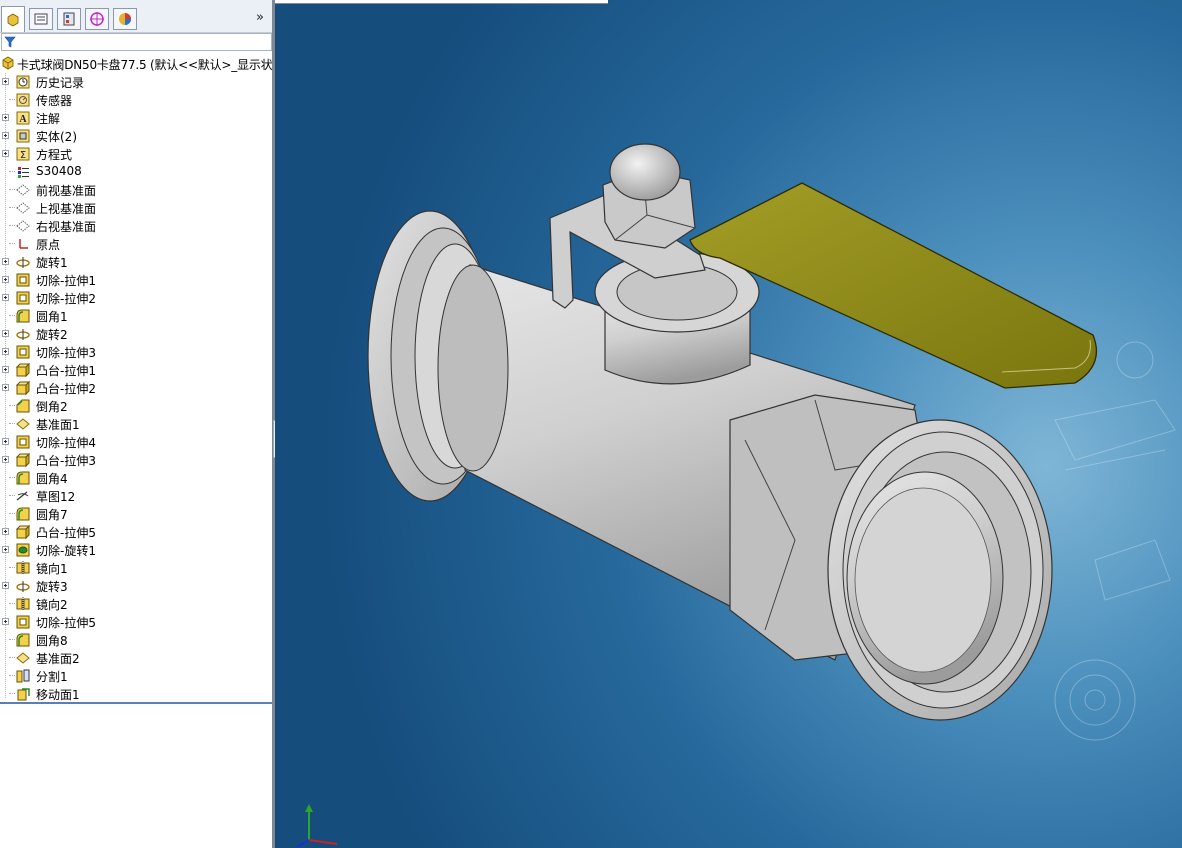 The width and height of the screenshot is (1182, 848). Describe the element at coordinates (23, 604) in the screenshot. I see `mirror-icon` at that location.